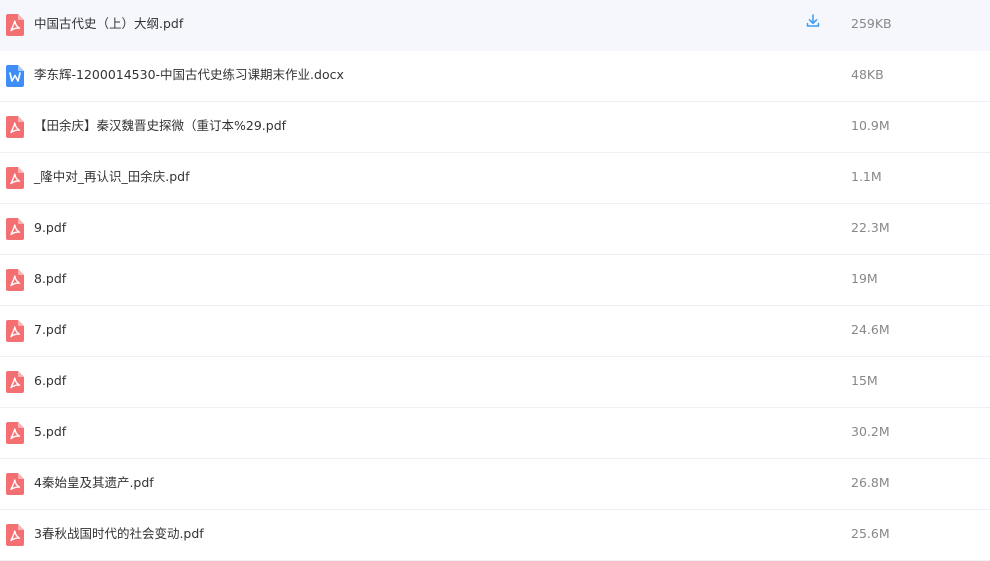 Image resolution: width=990 pixels, height=561 pixels. What do you see at coordinates (50, 381) in the screenshot?
I see `file-name: 6.pdf` at bounding box center [50, 381].